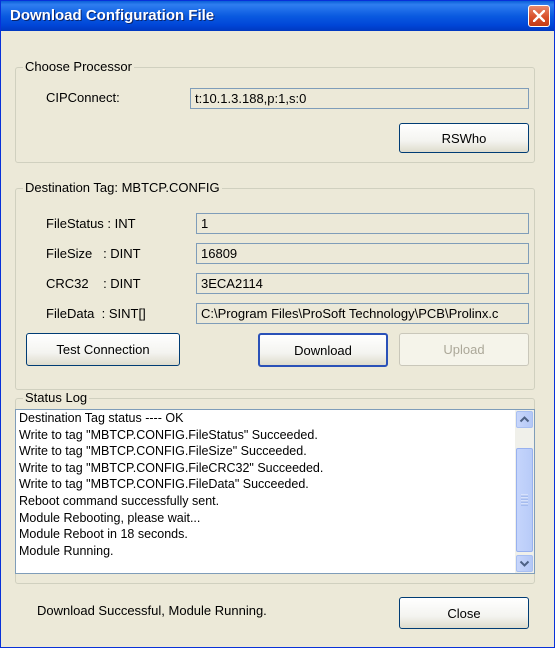 Image resolution: width=555 pixels, height=648 pixels. Describe the element at coordinates (101, 418) in the screenshot. I see `log-line: Destination Tag status ---- OK` at that location.